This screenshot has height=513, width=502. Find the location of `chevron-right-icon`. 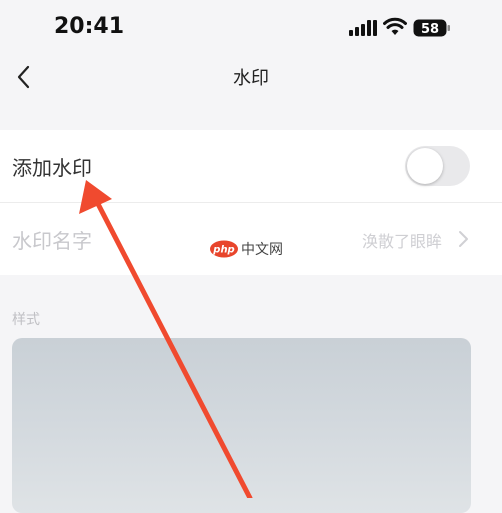

chevron-right-icon is located at coordinates (463, 239).